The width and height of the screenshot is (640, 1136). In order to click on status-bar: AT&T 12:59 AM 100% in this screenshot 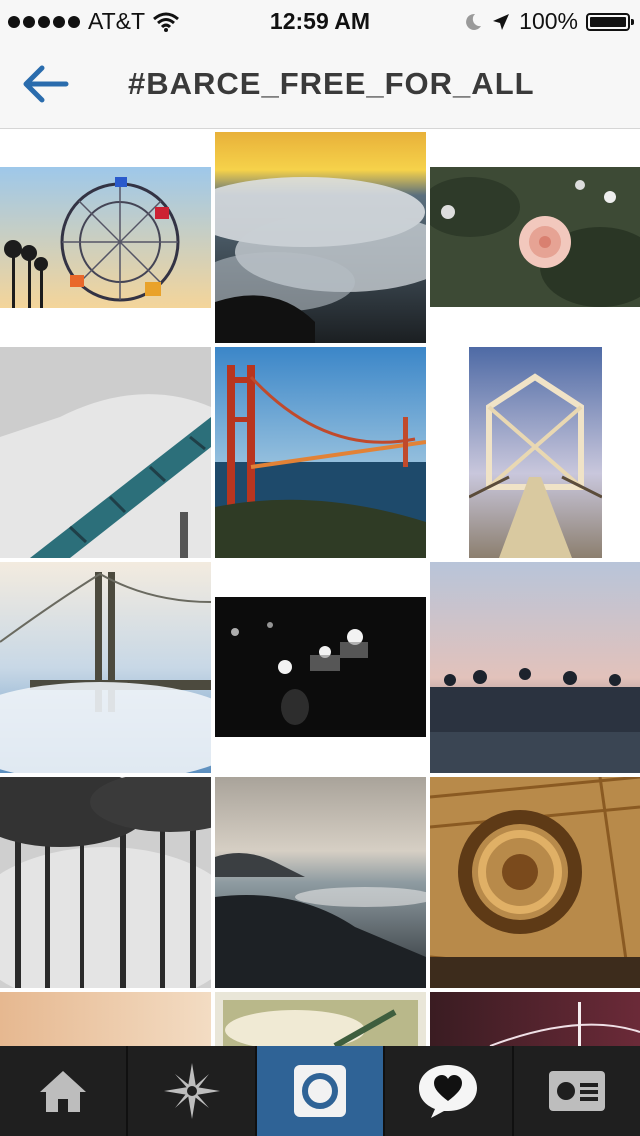, I will do `click(320, 20)`.